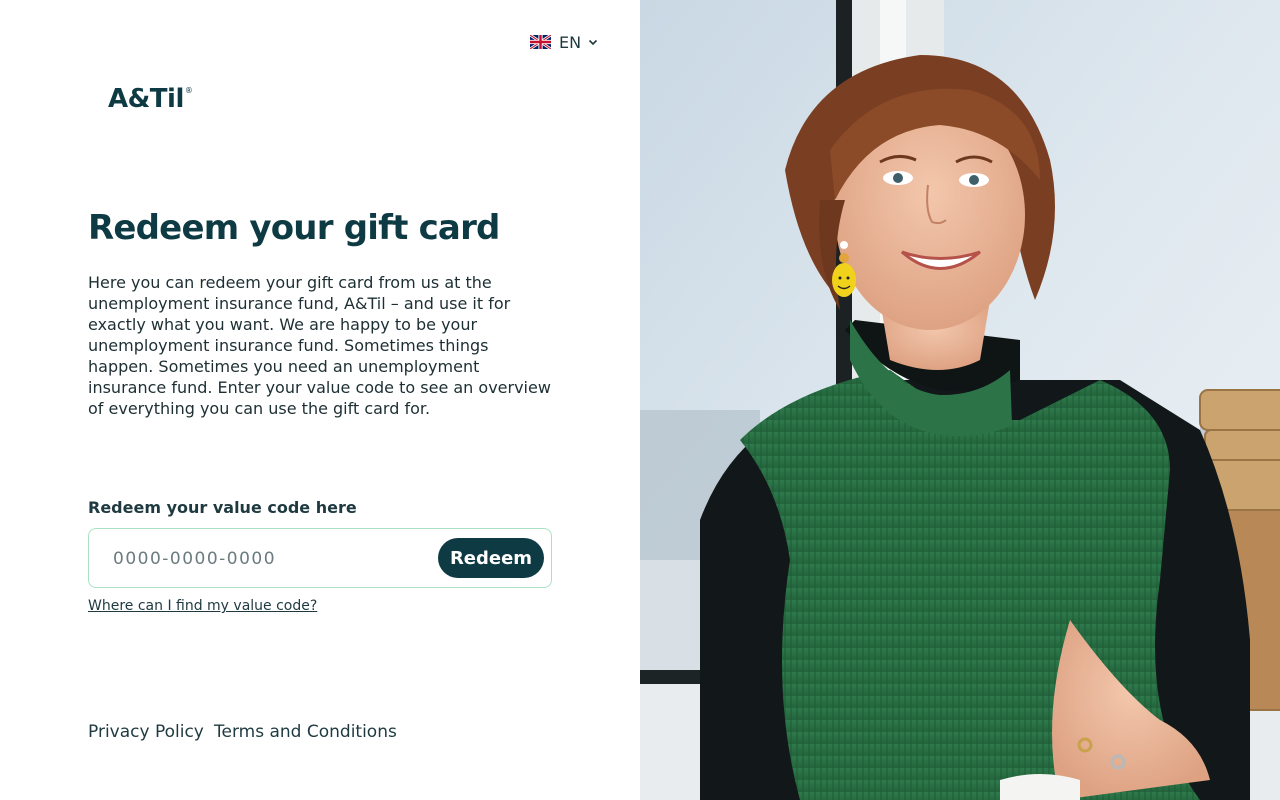 Image resolution: width=1280 pixels, height=800 pixels. Describe the element at coordinates (222, 507) in the screenshot. I see `value-code-label: Redeem your value code here` at that location.